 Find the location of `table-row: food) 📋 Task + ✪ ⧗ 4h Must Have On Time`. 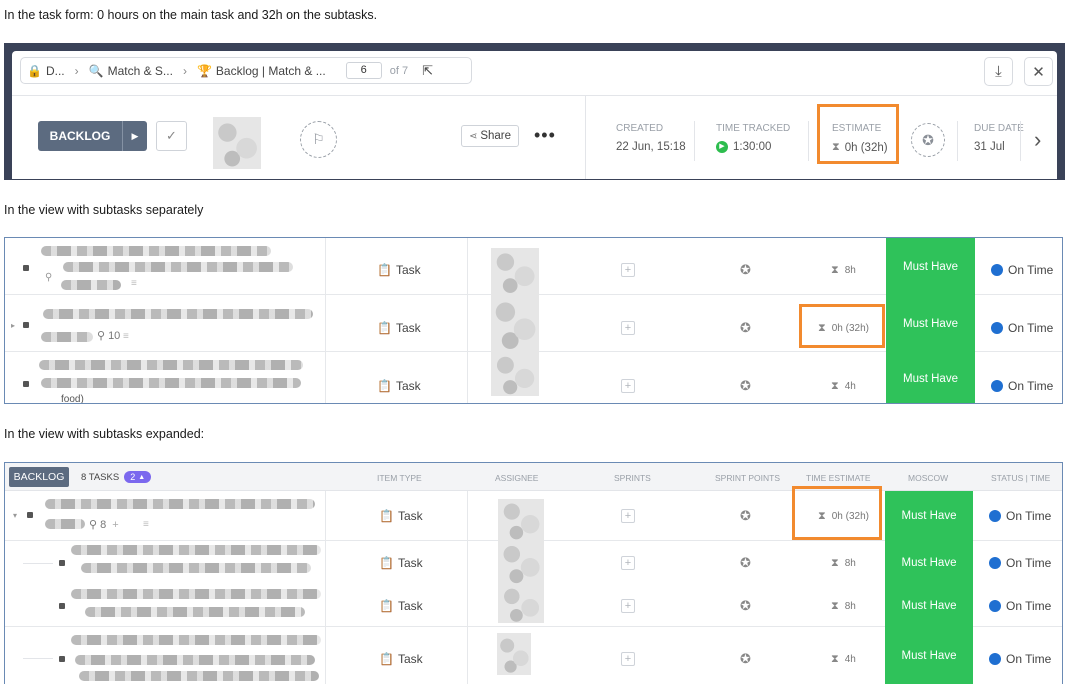

table-row: food) 📋 Task + ✪ ⧗ 4h Must Have On Time is located at coordinates (533, 377).